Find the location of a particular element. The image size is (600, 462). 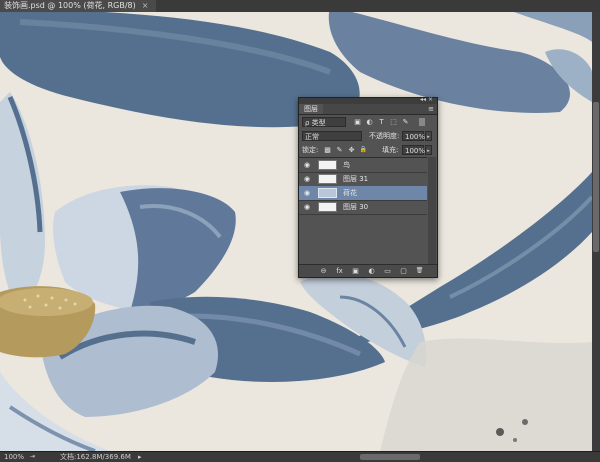

panel-menu-icon: ≡ is located at coordinates (431, 109).